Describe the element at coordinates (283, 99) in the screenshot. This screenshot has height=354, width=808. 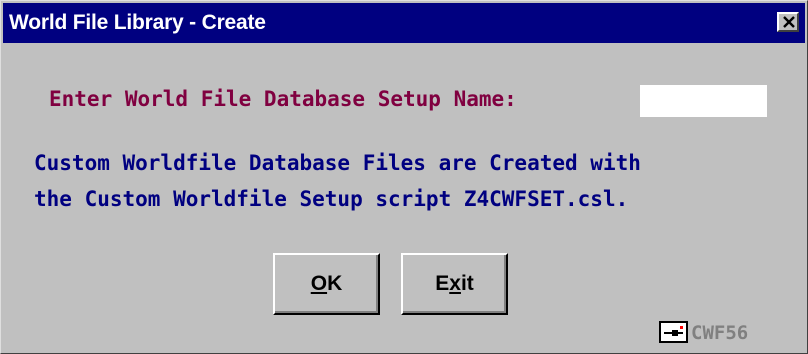
I see `setup-name-label: Enter World File Database Setup Name:` at that location.